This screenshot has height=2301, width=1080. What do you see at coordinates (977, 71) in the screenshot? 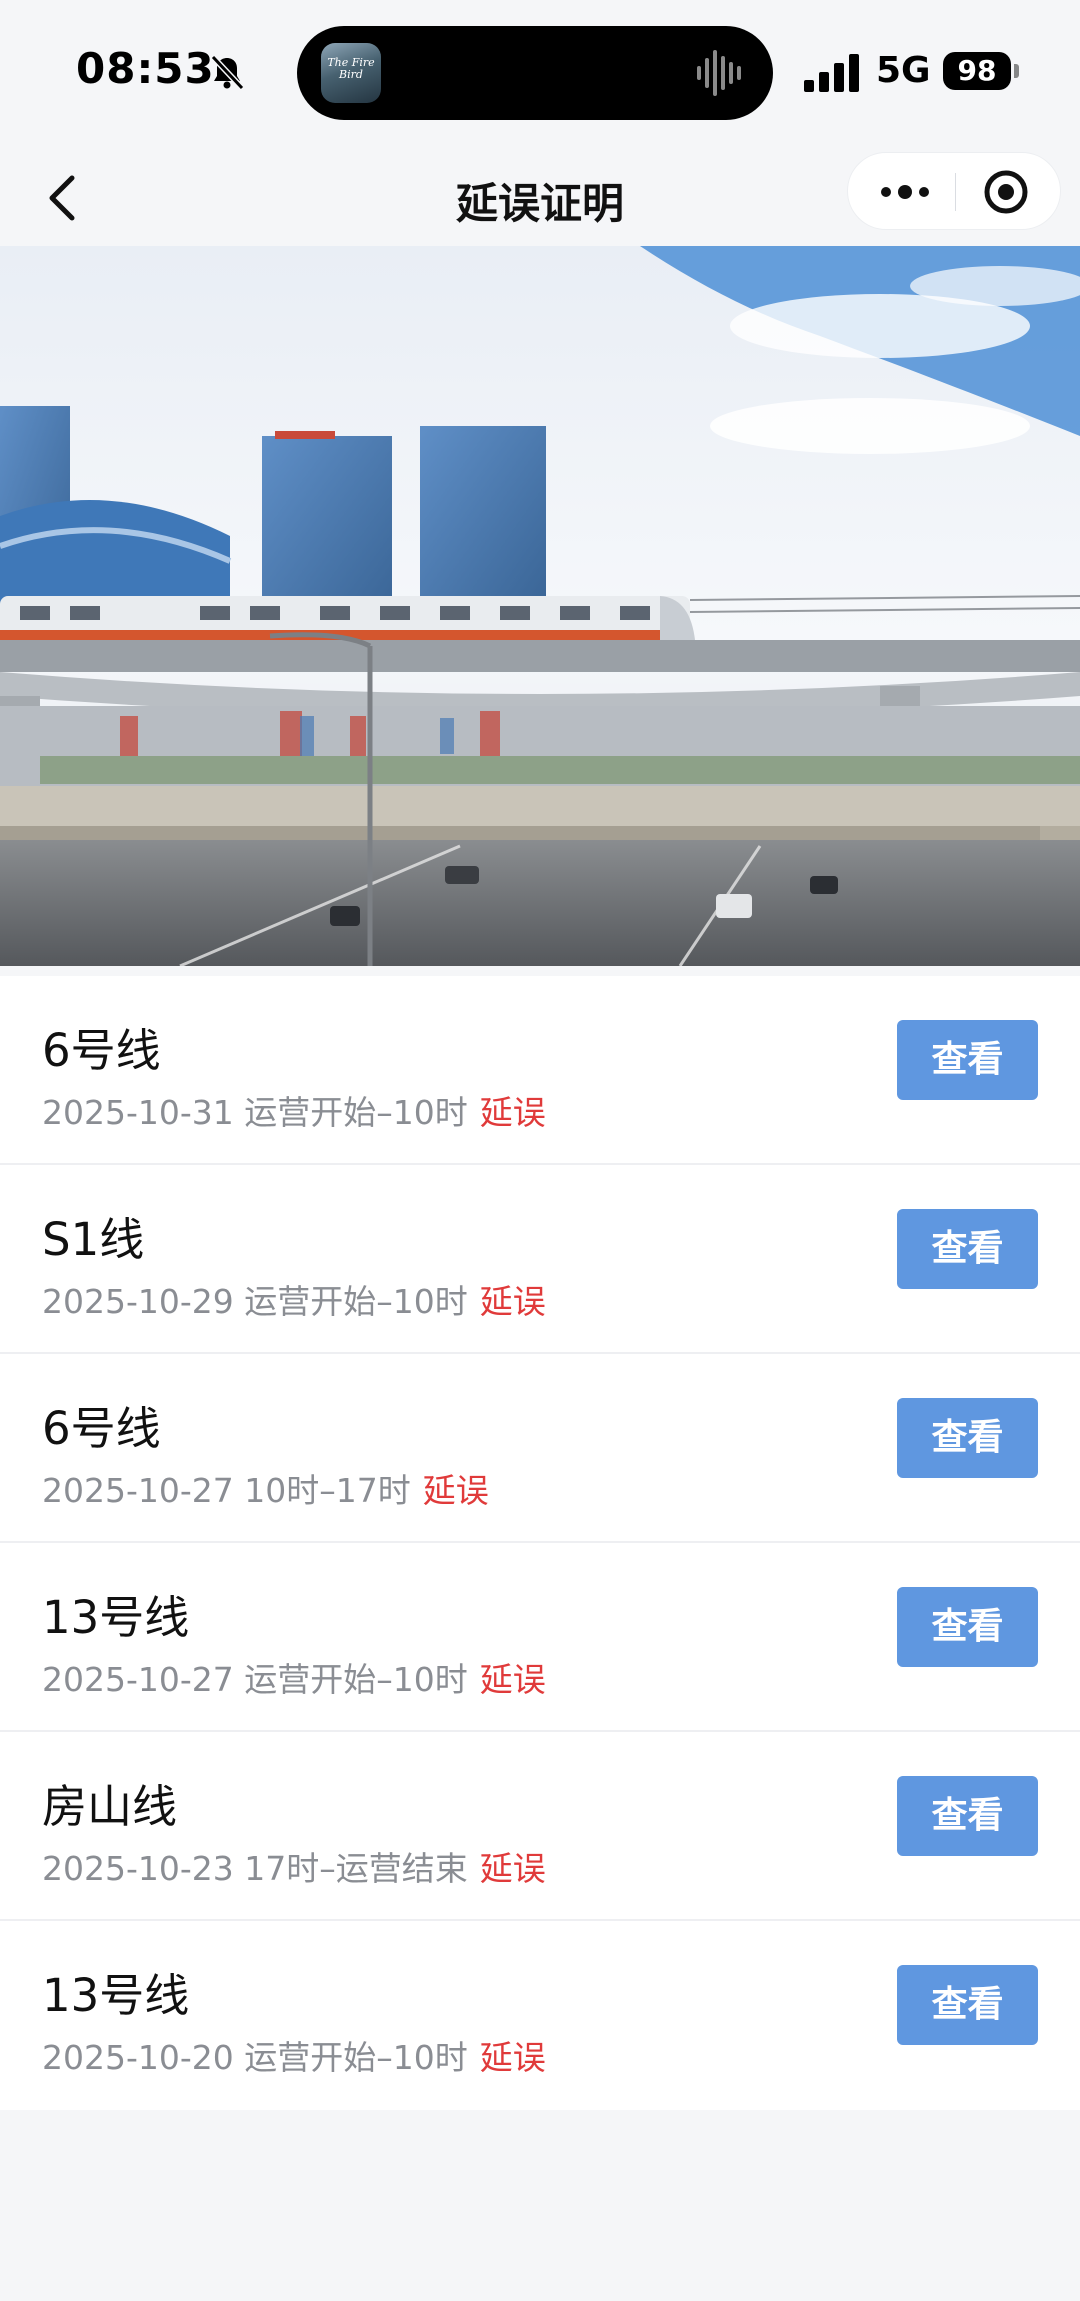
I see `battery-indicator: 98` at bounding box center [977, 71].